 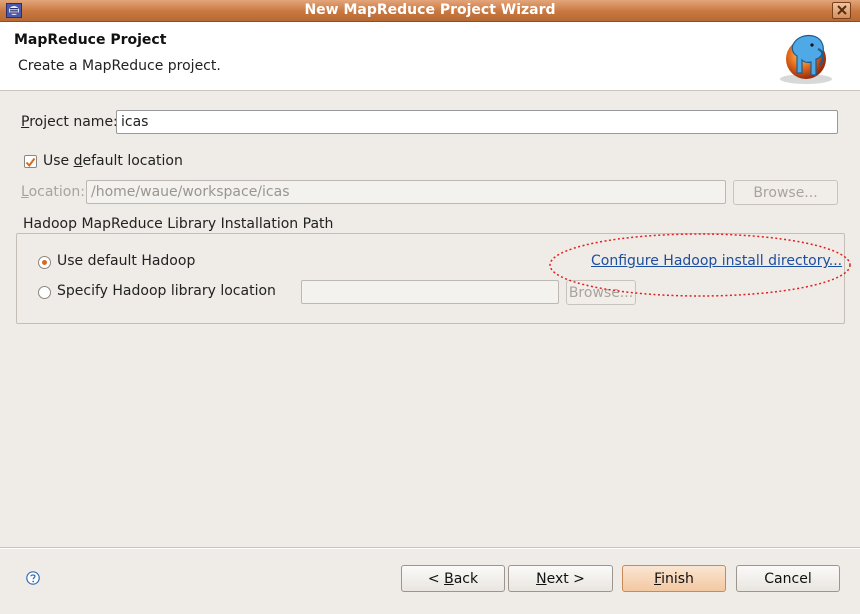 What do you see at coordinates (806, 59) in the screenshot?
I see `hadoop-elephant-logo-icon` at bounding box center [806, 59].